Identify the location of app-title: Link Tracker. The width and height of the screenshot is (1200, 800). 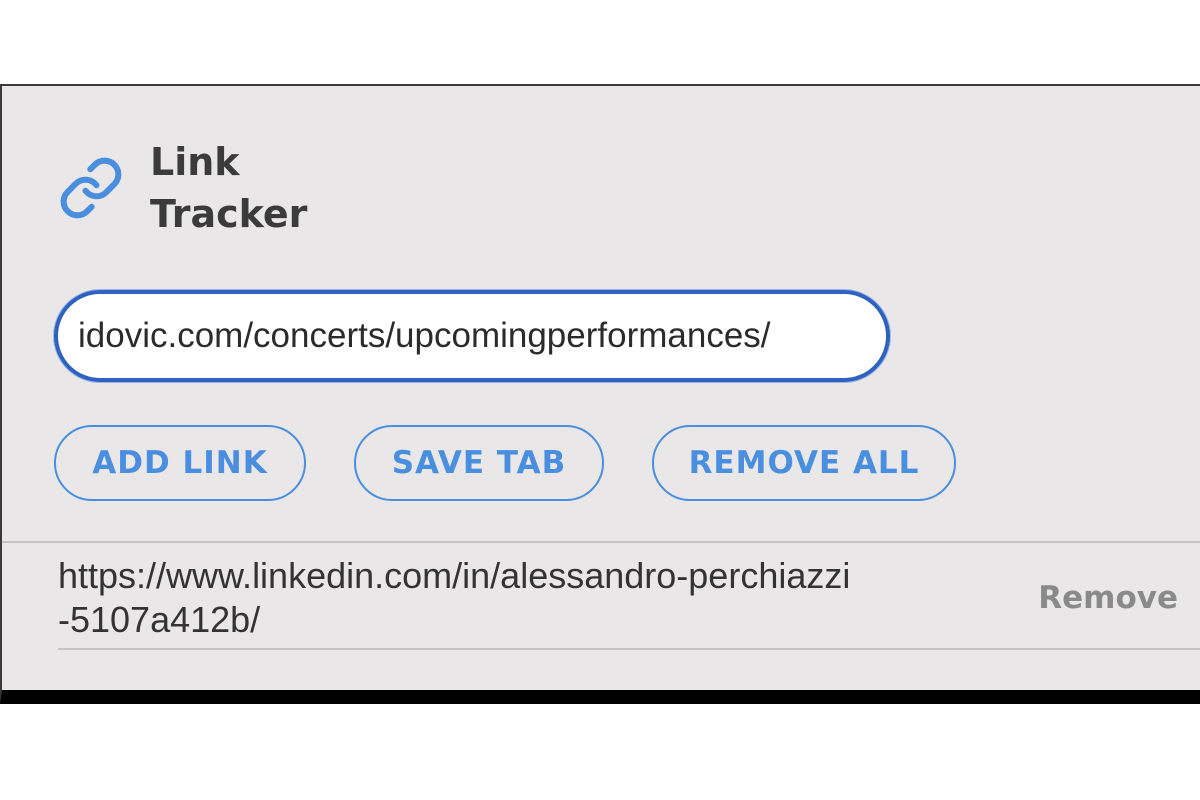
(260, 188).